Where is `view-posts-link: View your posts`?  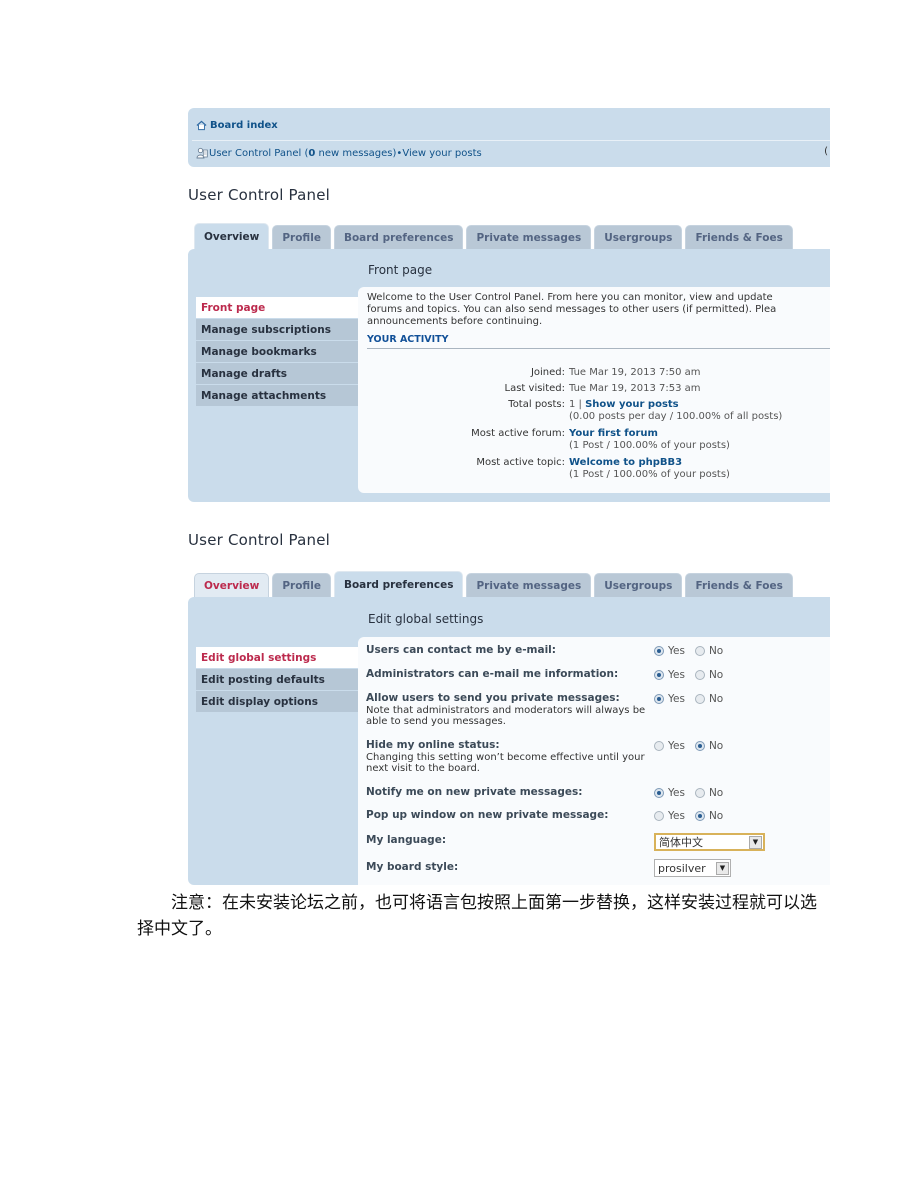
view-posts-link: View your posts is located at coordinates (441, 153).